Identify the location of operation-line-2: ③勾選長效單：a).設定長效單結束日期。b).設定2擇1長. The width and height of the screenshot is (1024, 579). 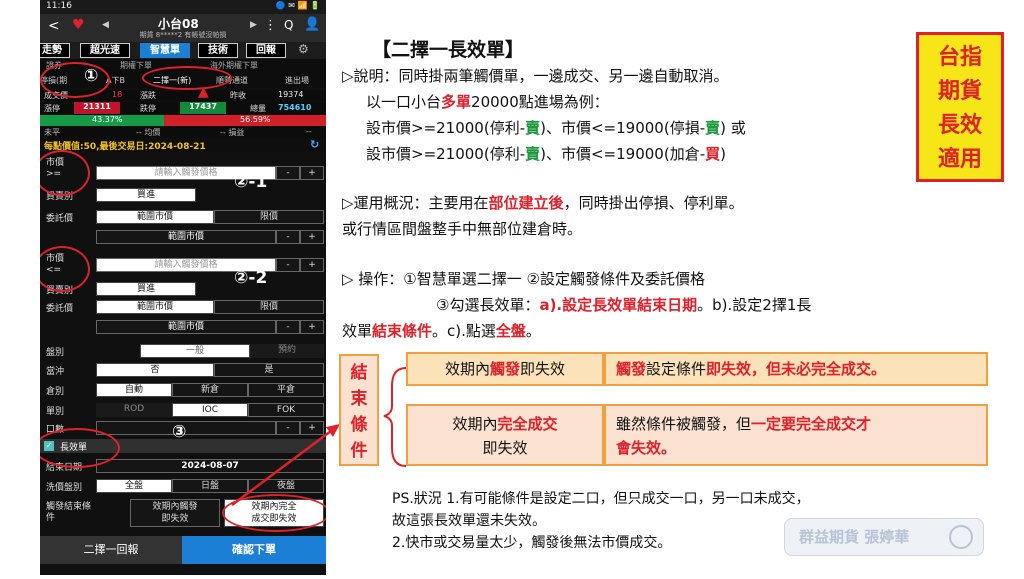
(624, 305).